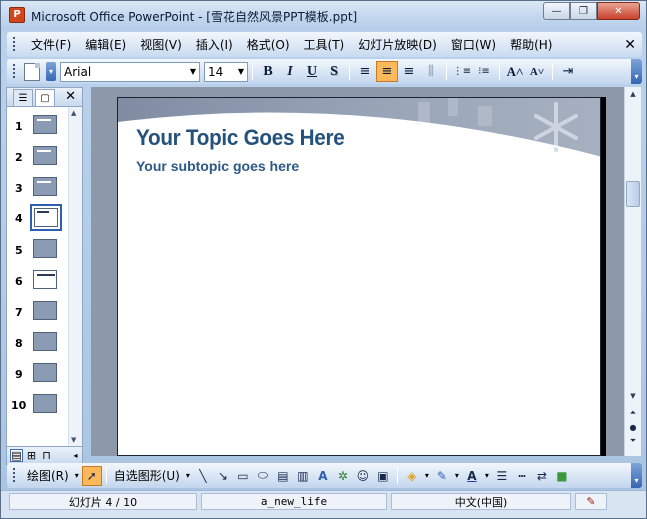 This screenshot has height=519, width=647. Describe the element at coordinates (263, 476) in the screenshot. I see `oval-tool-icon: ⬭` at that location.